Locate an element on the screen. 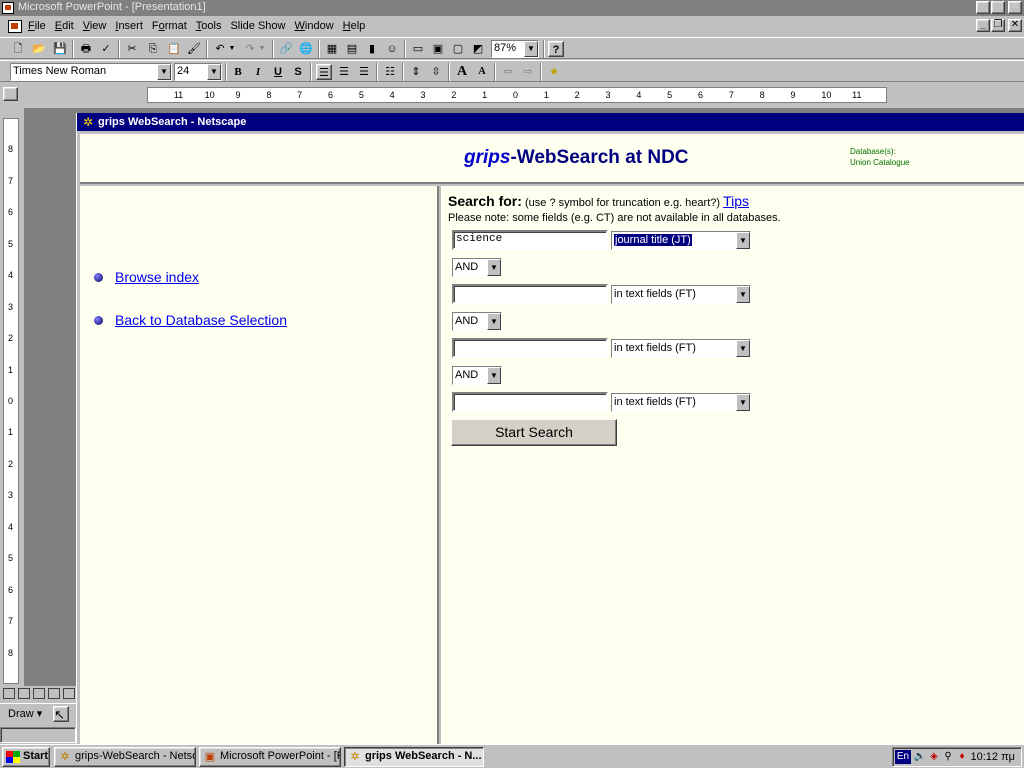 This screenshot has width=1024, height=768. paste-icon: 📋 is located at coordinates (174, 49).